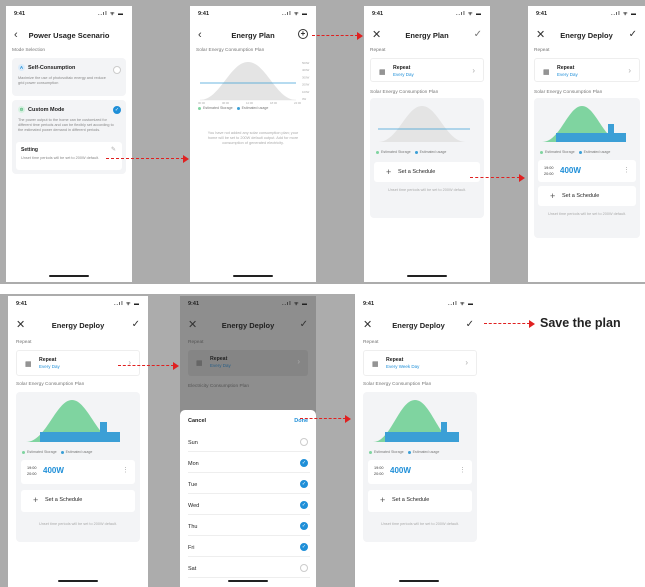 The image size is (645, 587). Describe the element at coordinates (303, 34) in the screenshot. I see `add-plan-icon: +` at that location.